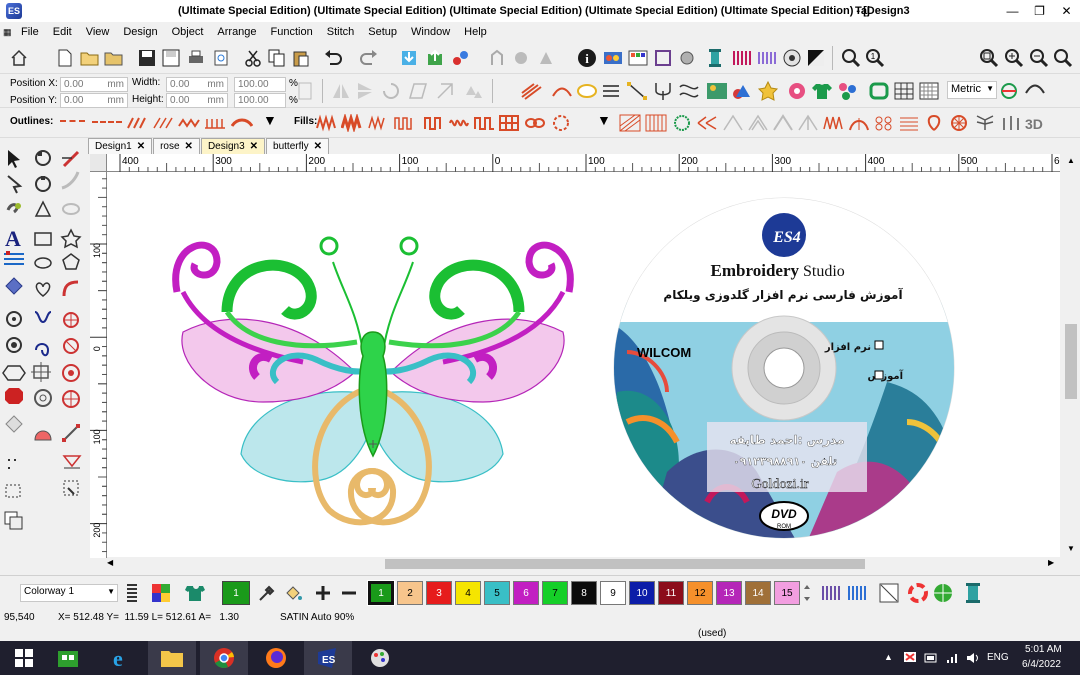  I want to click on thread-swatch-7: 7, so click(555, 593).